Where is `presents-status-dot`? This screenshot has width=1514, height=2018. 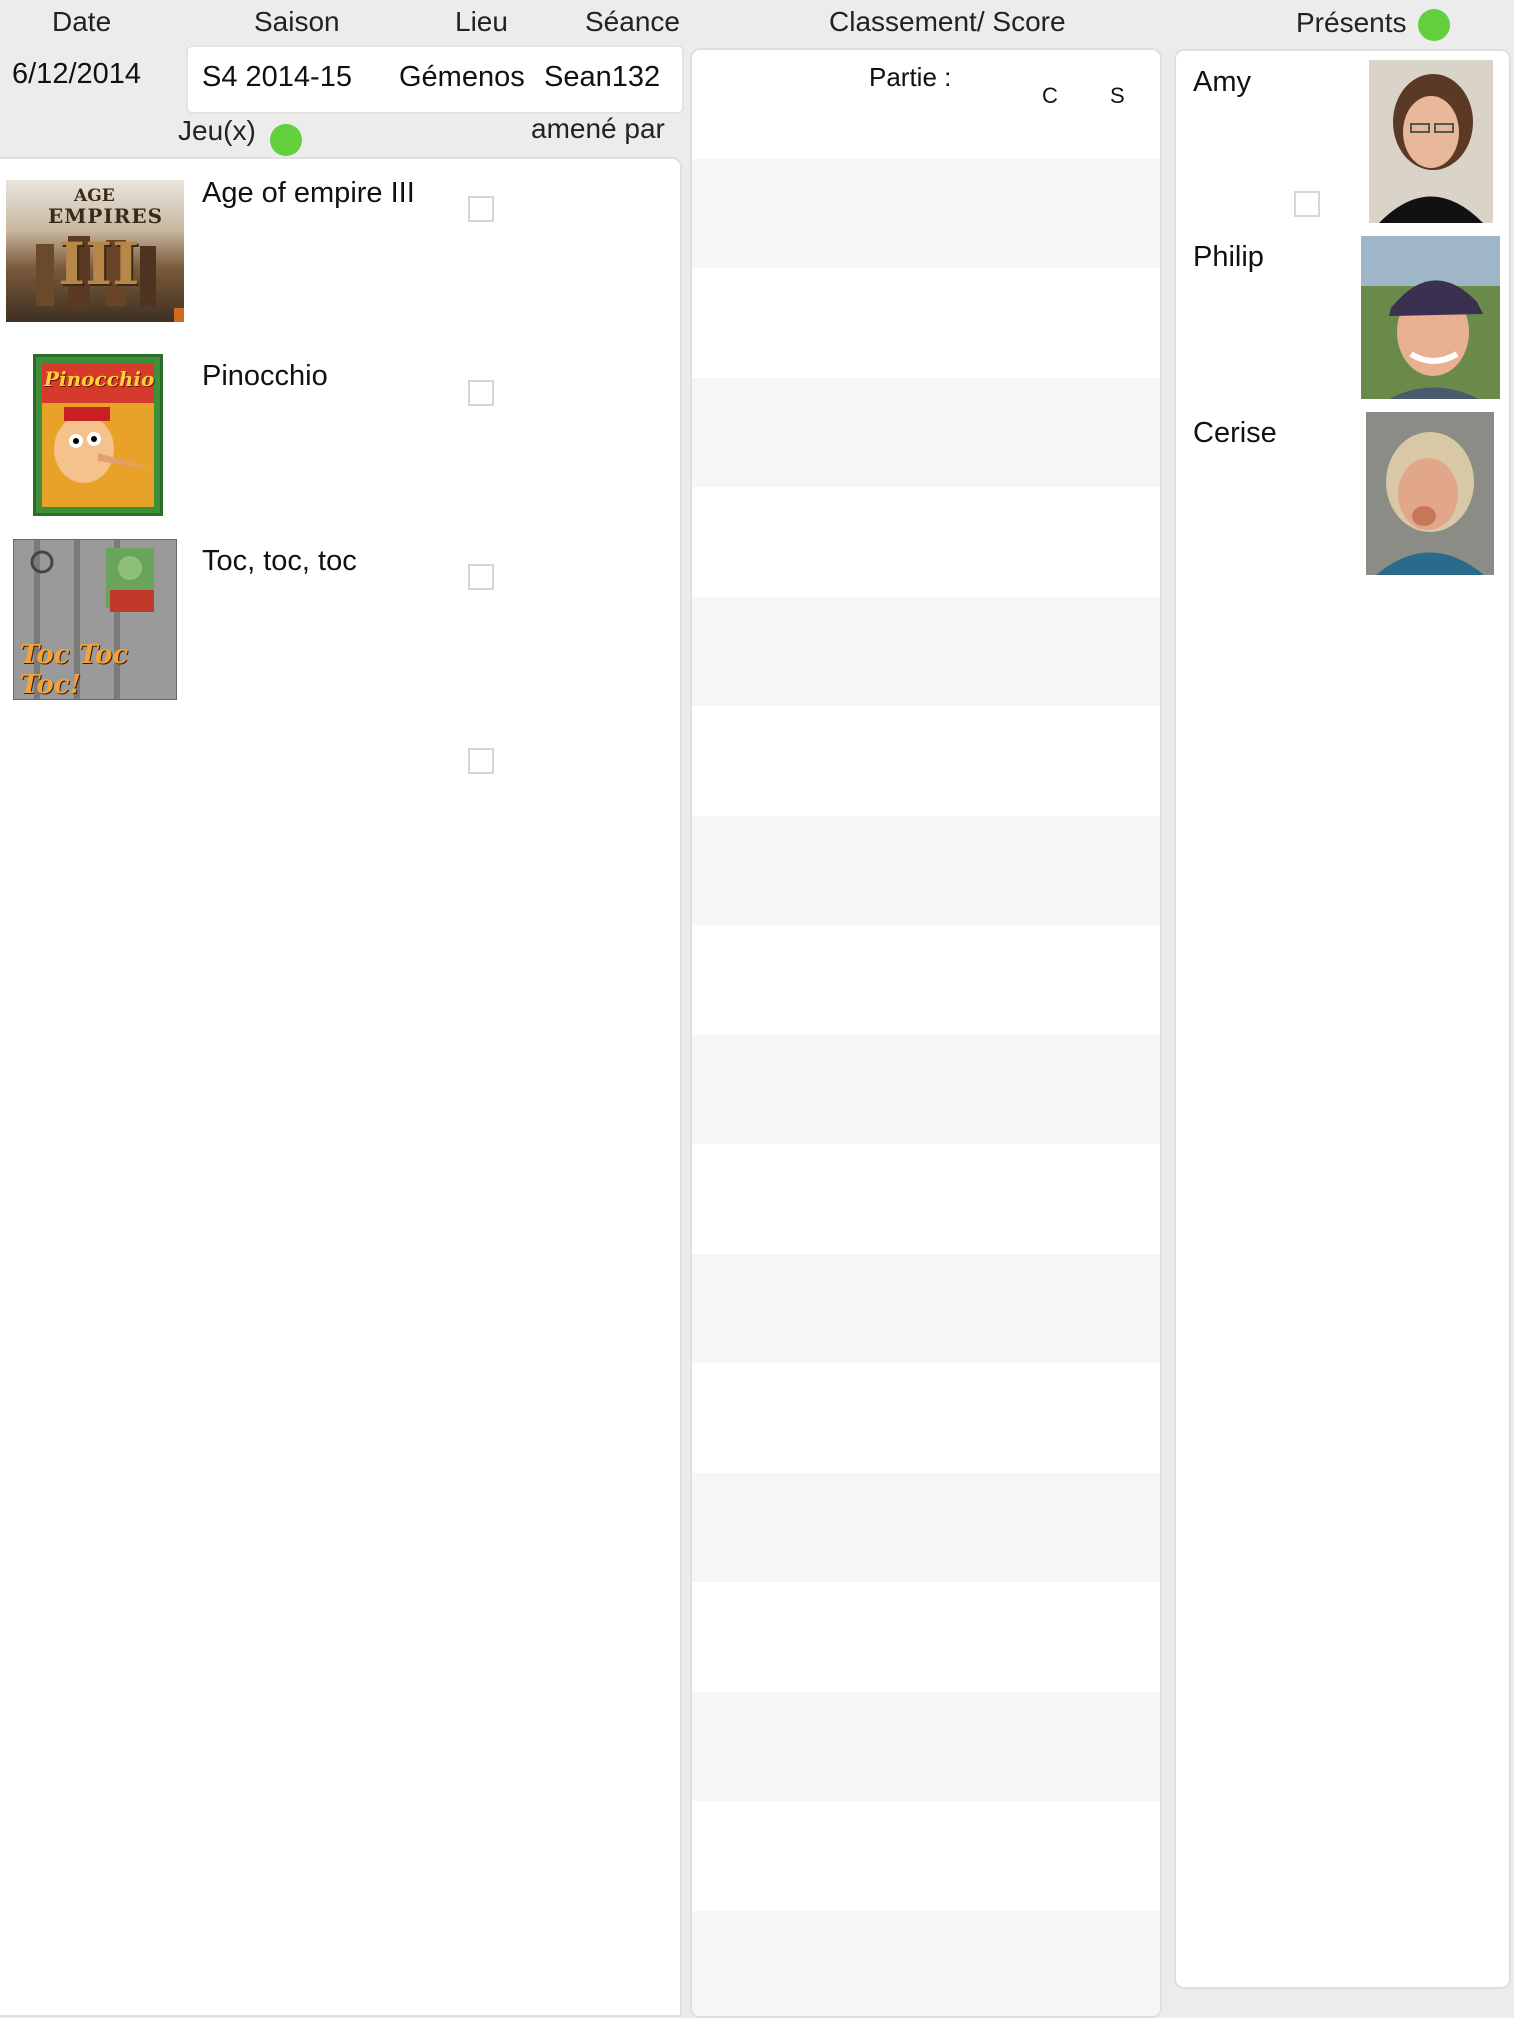
presents-status-dot is located at coordinates (1434, 25).